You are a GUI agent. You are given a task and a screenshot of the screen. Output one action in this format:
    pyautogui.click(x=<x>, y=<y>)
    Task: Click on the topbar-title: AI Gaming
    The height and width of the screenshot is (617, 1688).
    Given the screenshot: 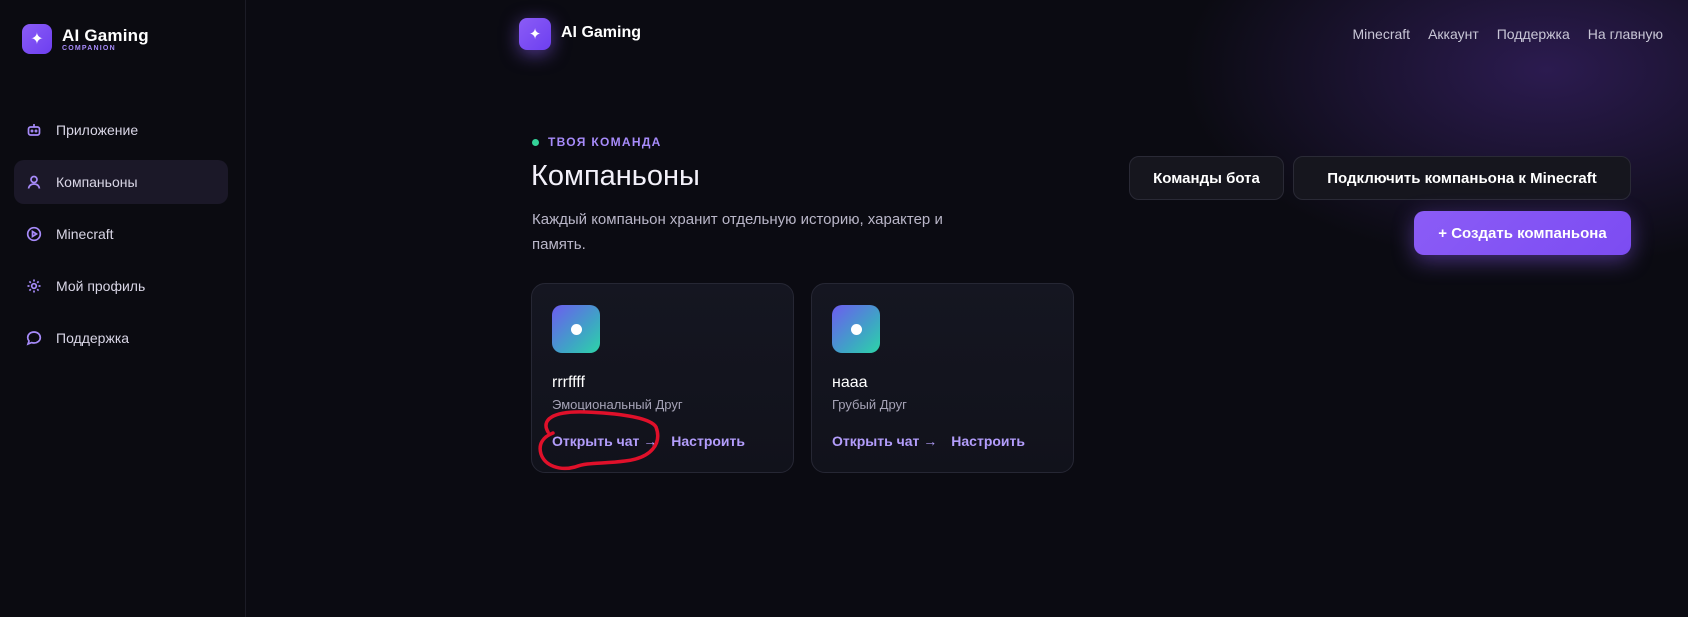 What is the action you would take?
    pyautogui.click(x=601, y=33)
    